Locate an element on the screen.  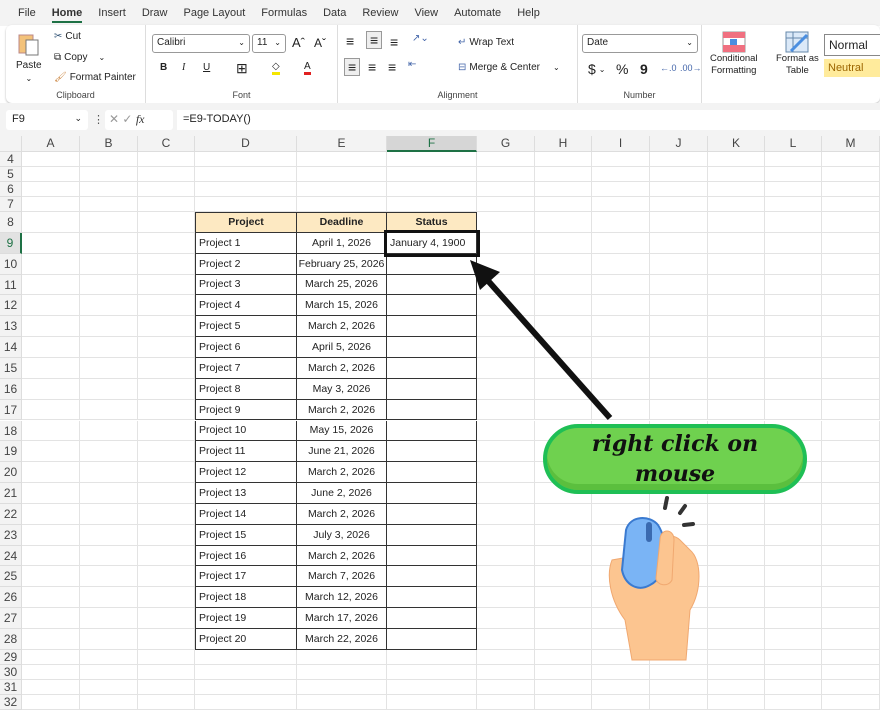
cell-M12 is located at coordinates (851, 306).